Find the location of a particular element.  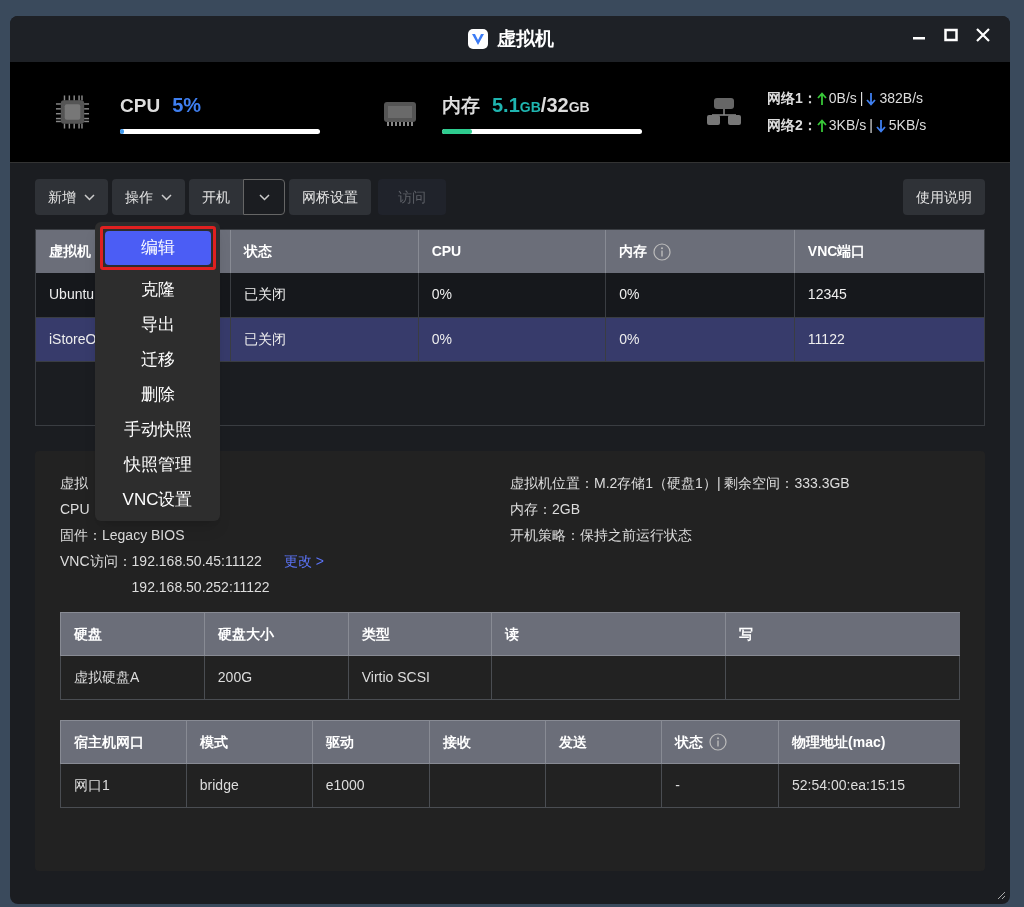

upload-speed: 0B/s is located at coordinates (842, 98).